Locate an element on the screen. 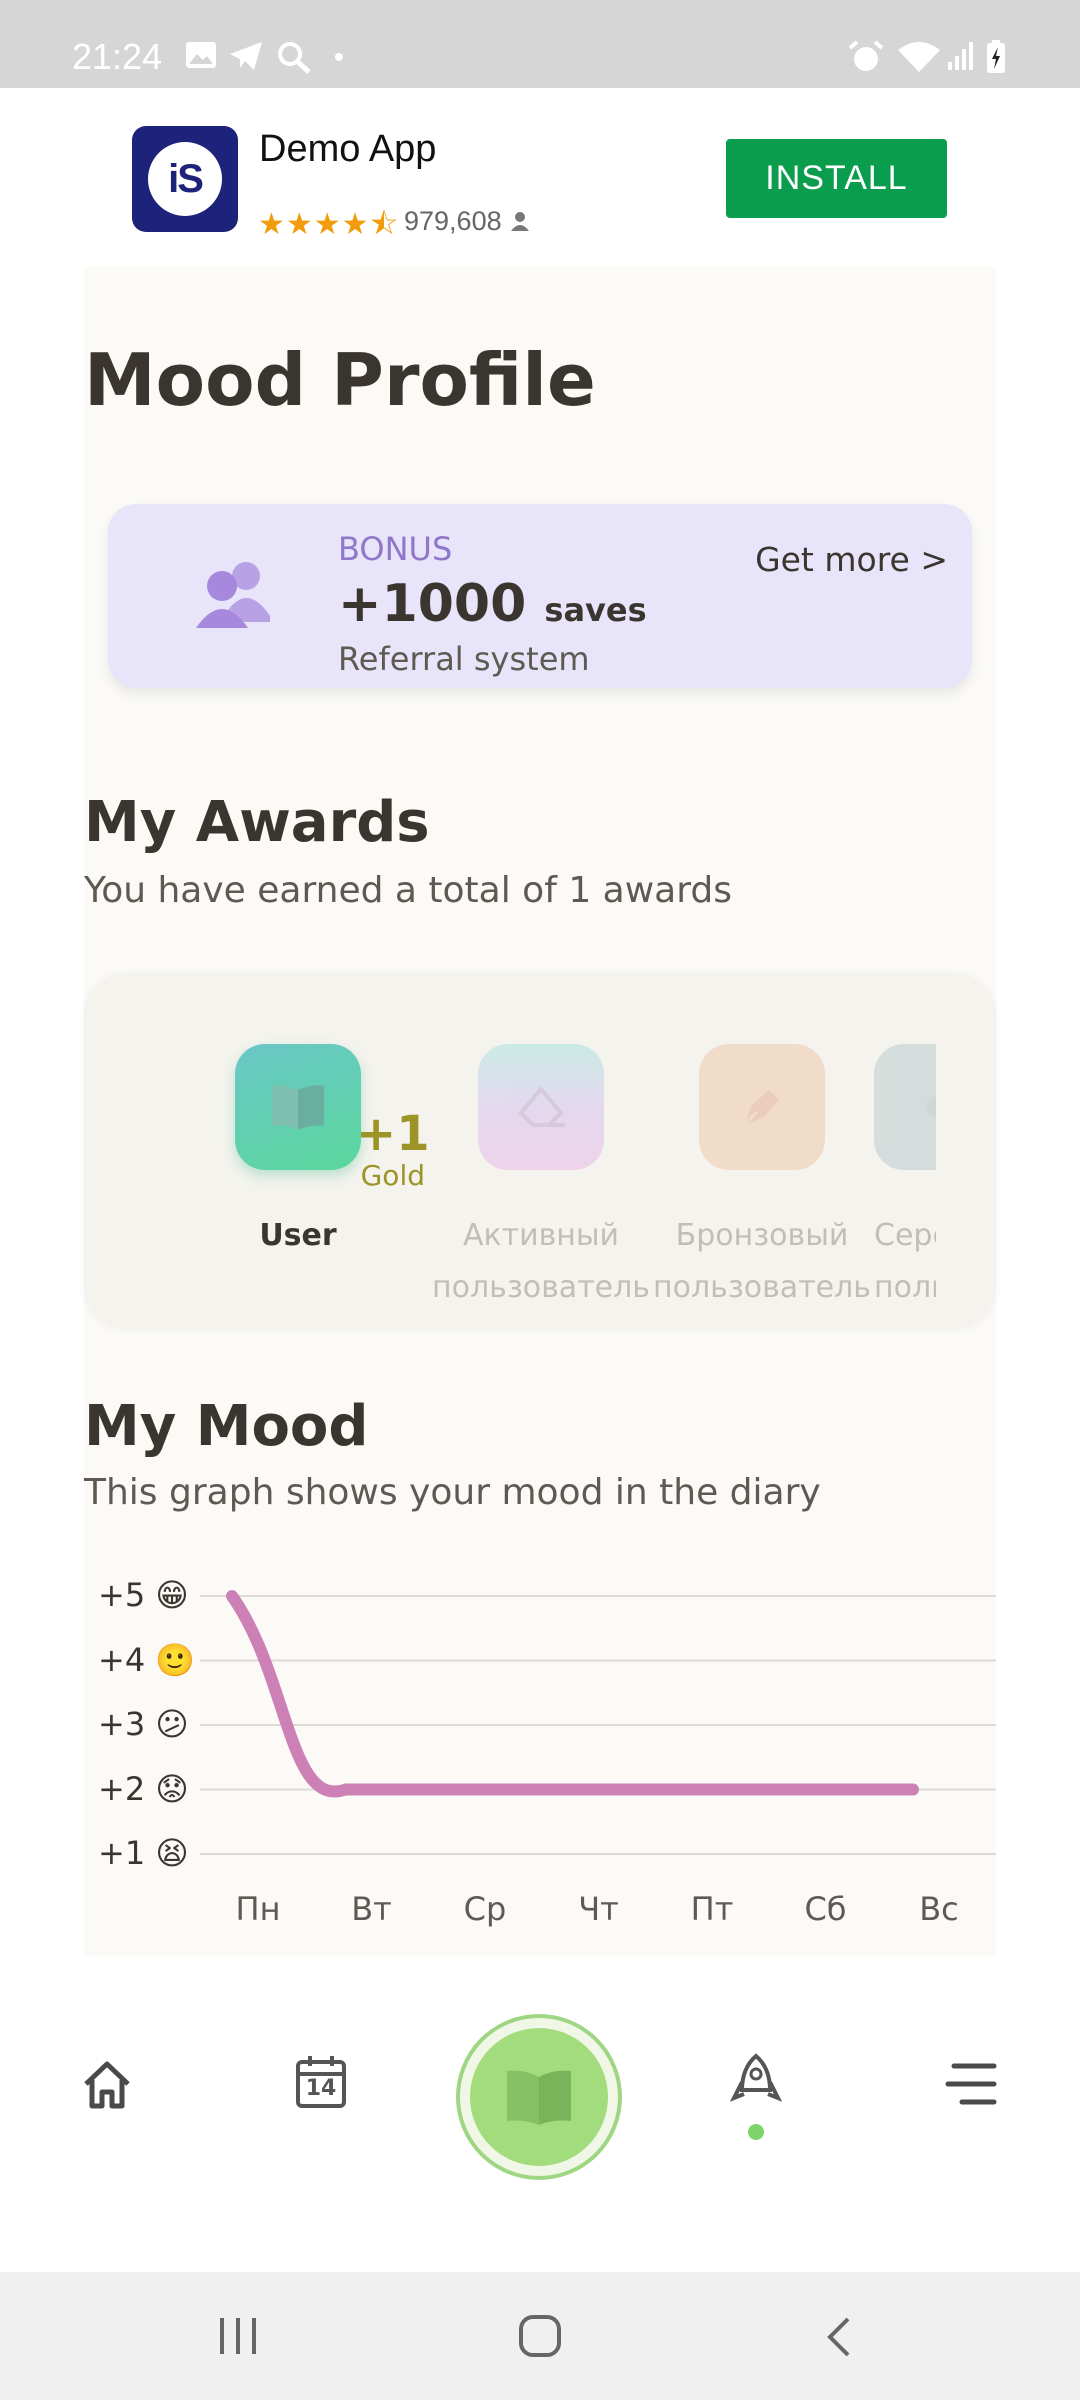 This screenshot has height=2400, width=1080. y-tick-label: +4 🙂 is located at coordinates (147, 1659).